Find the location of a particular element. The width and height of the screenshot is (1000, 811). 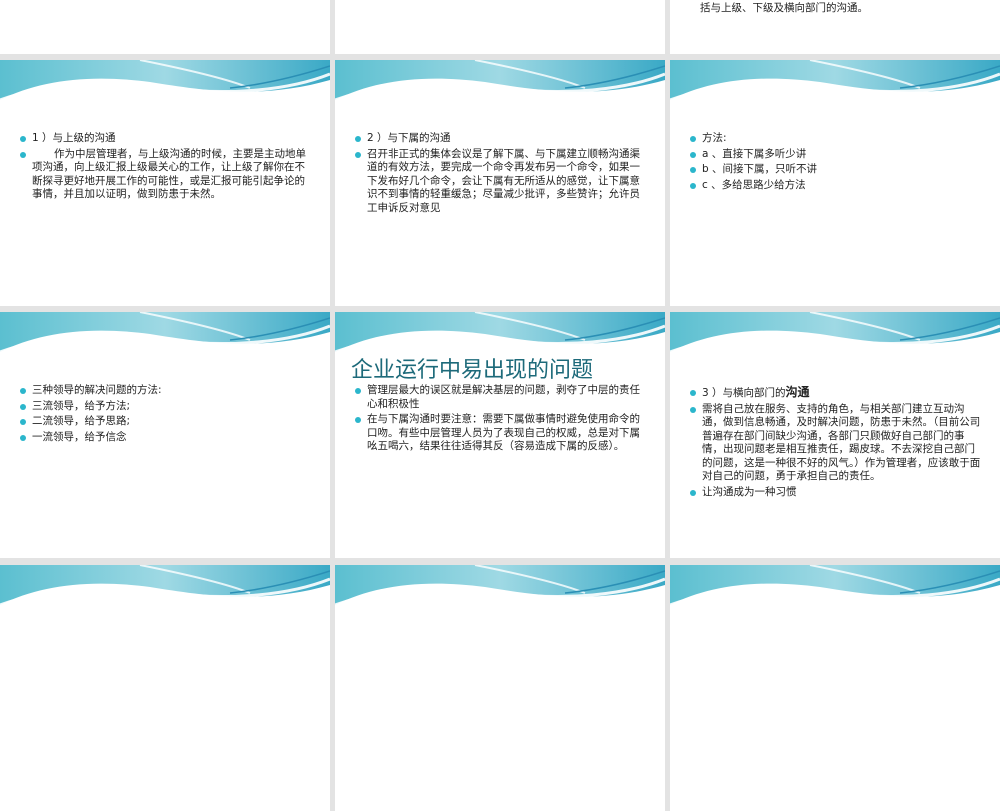

slide-thumbnail-3: 括与上级、下级及横向部门的沟通。 is located at coordinates (835, 27).